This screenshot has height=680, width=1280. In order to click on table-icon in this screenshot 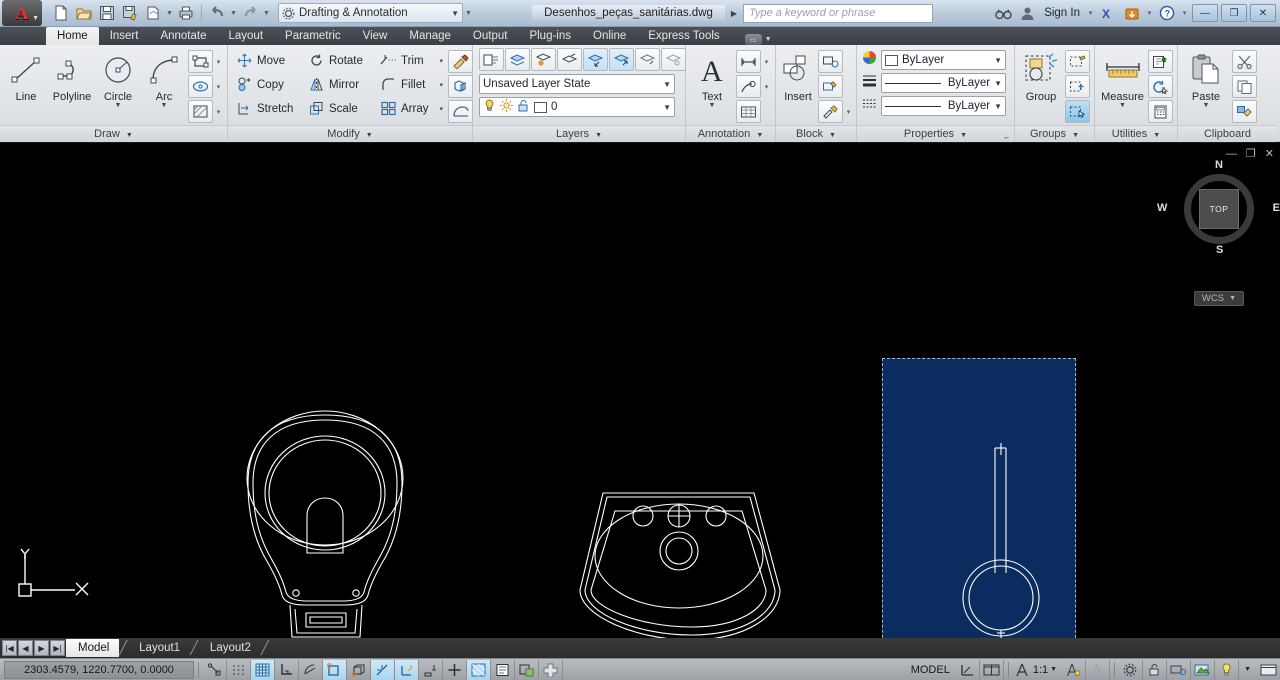, I will do `click(748, 111)`.